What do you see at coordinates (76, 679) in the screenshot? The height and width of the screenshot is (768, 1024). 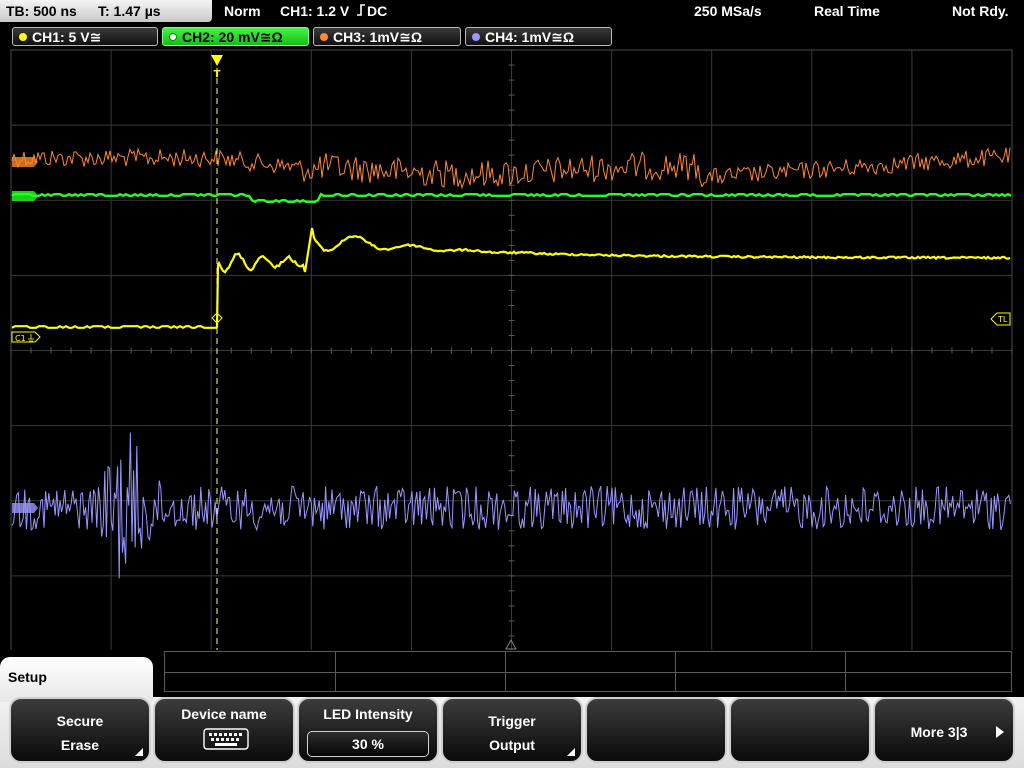 I see `menu-title-tab: Setup` at bounding box center [76, 679].